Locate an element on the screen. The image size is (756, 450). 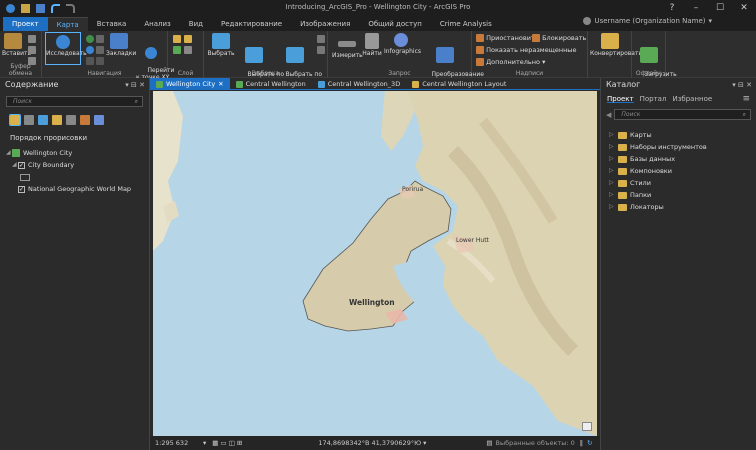
paste-button: Вставить is located at coordinates (16, 45).